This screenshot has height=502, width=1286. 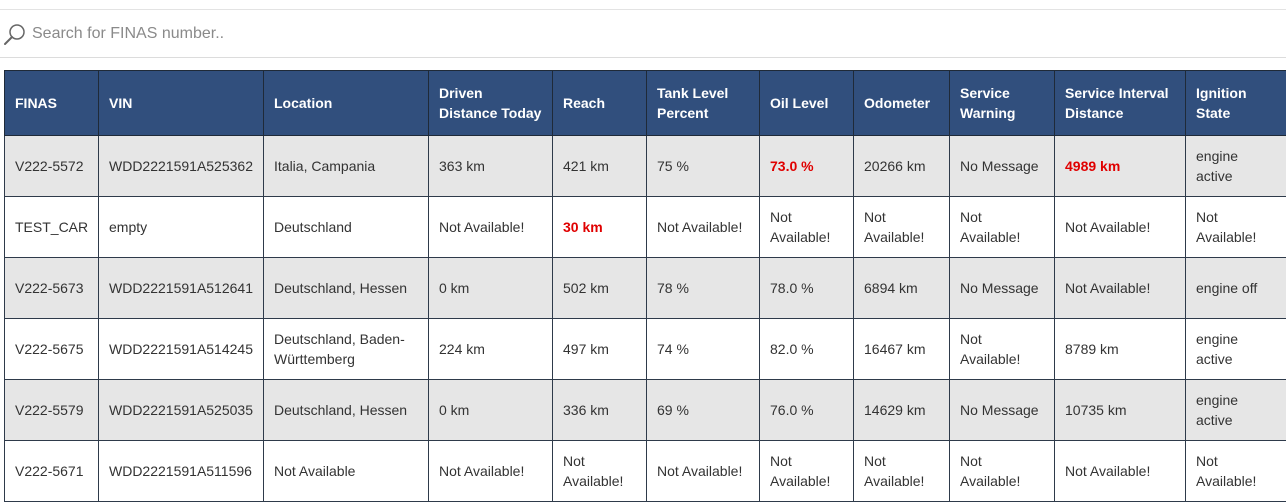 I want to click on header-finas: FINAS, so click(x=52, y=103).